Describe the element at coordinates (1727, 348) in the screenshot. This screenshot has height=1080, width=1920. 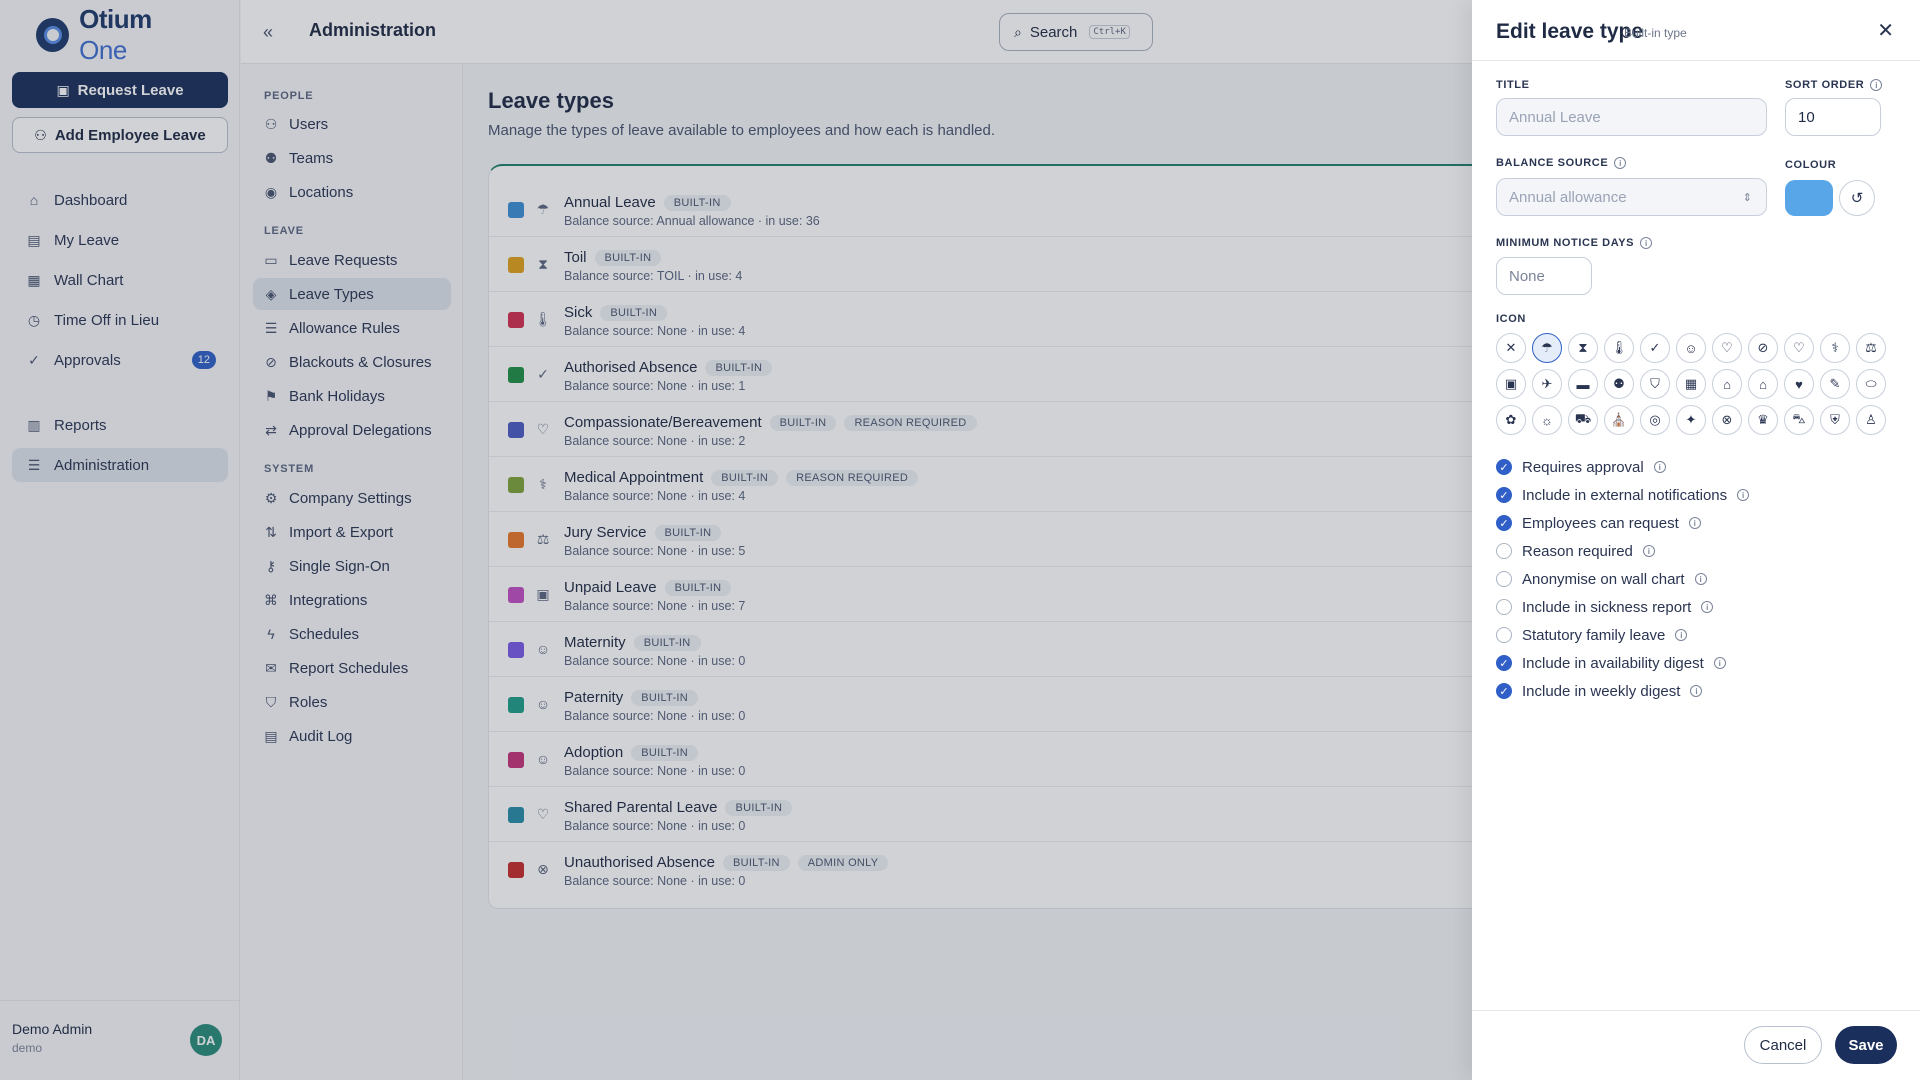
I see `heart-handshake-icon: ♡` at that location.